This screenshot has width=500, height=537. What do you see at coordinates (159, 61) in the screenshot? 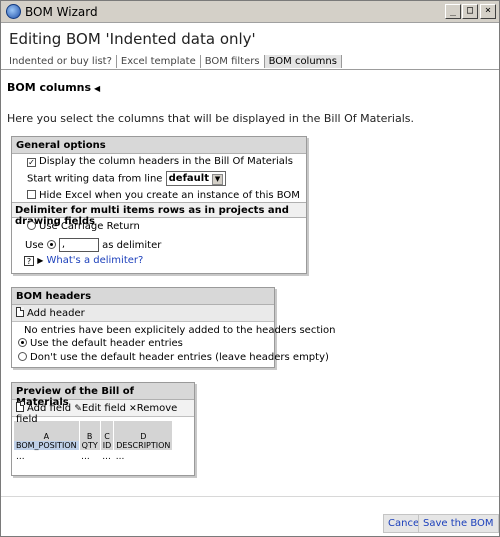
I see `tab-excel-template: Excel template` at bounding box center [159, 61].